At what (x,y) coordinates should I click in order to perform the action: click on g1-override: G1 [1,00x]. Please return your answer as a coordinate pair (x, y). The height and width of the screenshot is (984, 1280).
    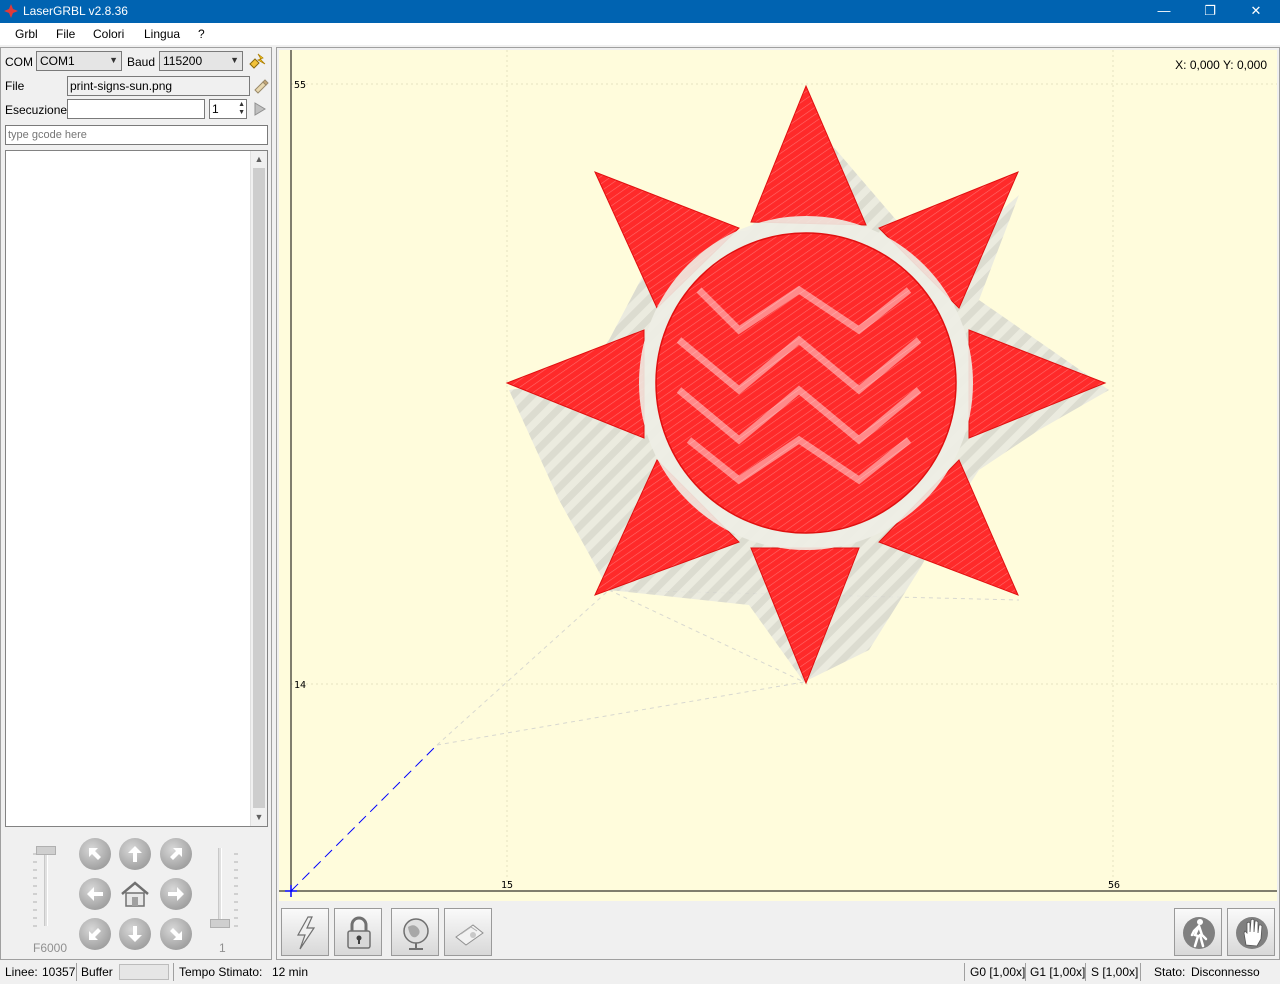
    Looking at the image, I should click on (1057, 972).